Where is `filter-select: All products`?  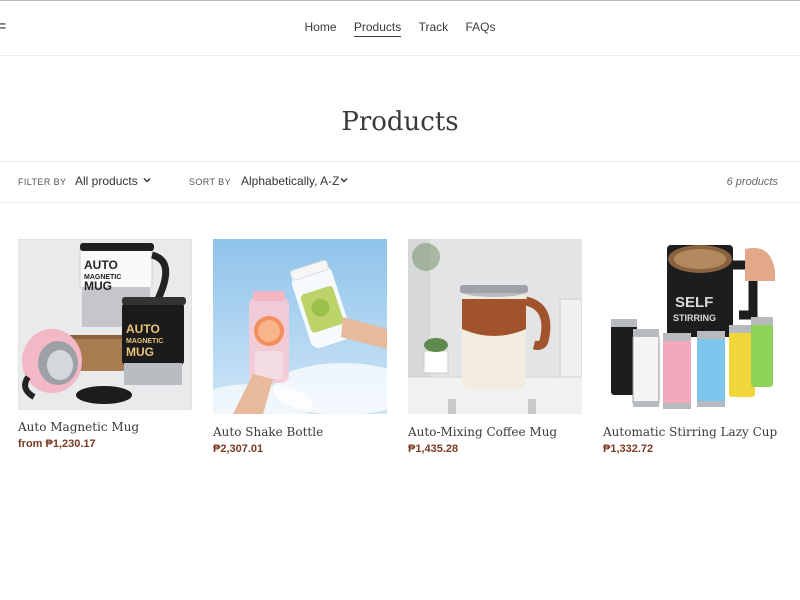
filter-select: All products is located at coordinates (106, 181).